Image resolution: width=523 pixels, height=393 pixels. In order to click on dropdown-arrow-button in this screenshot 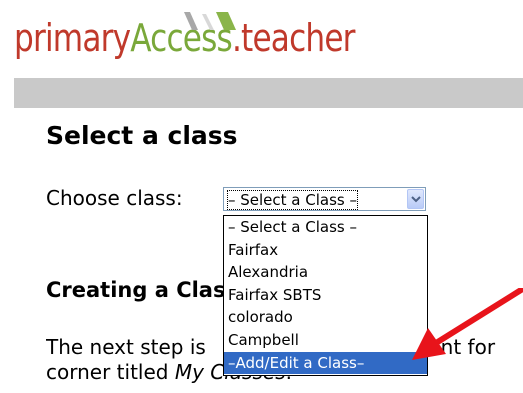, I will do `click(415, 199)`.